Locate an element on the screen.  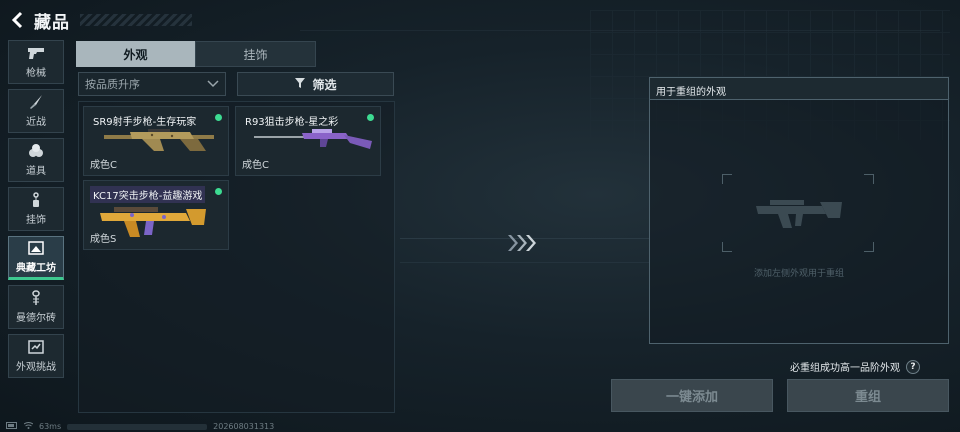
sidebar-item-label: 近战 is located at coordinates (36, 122).